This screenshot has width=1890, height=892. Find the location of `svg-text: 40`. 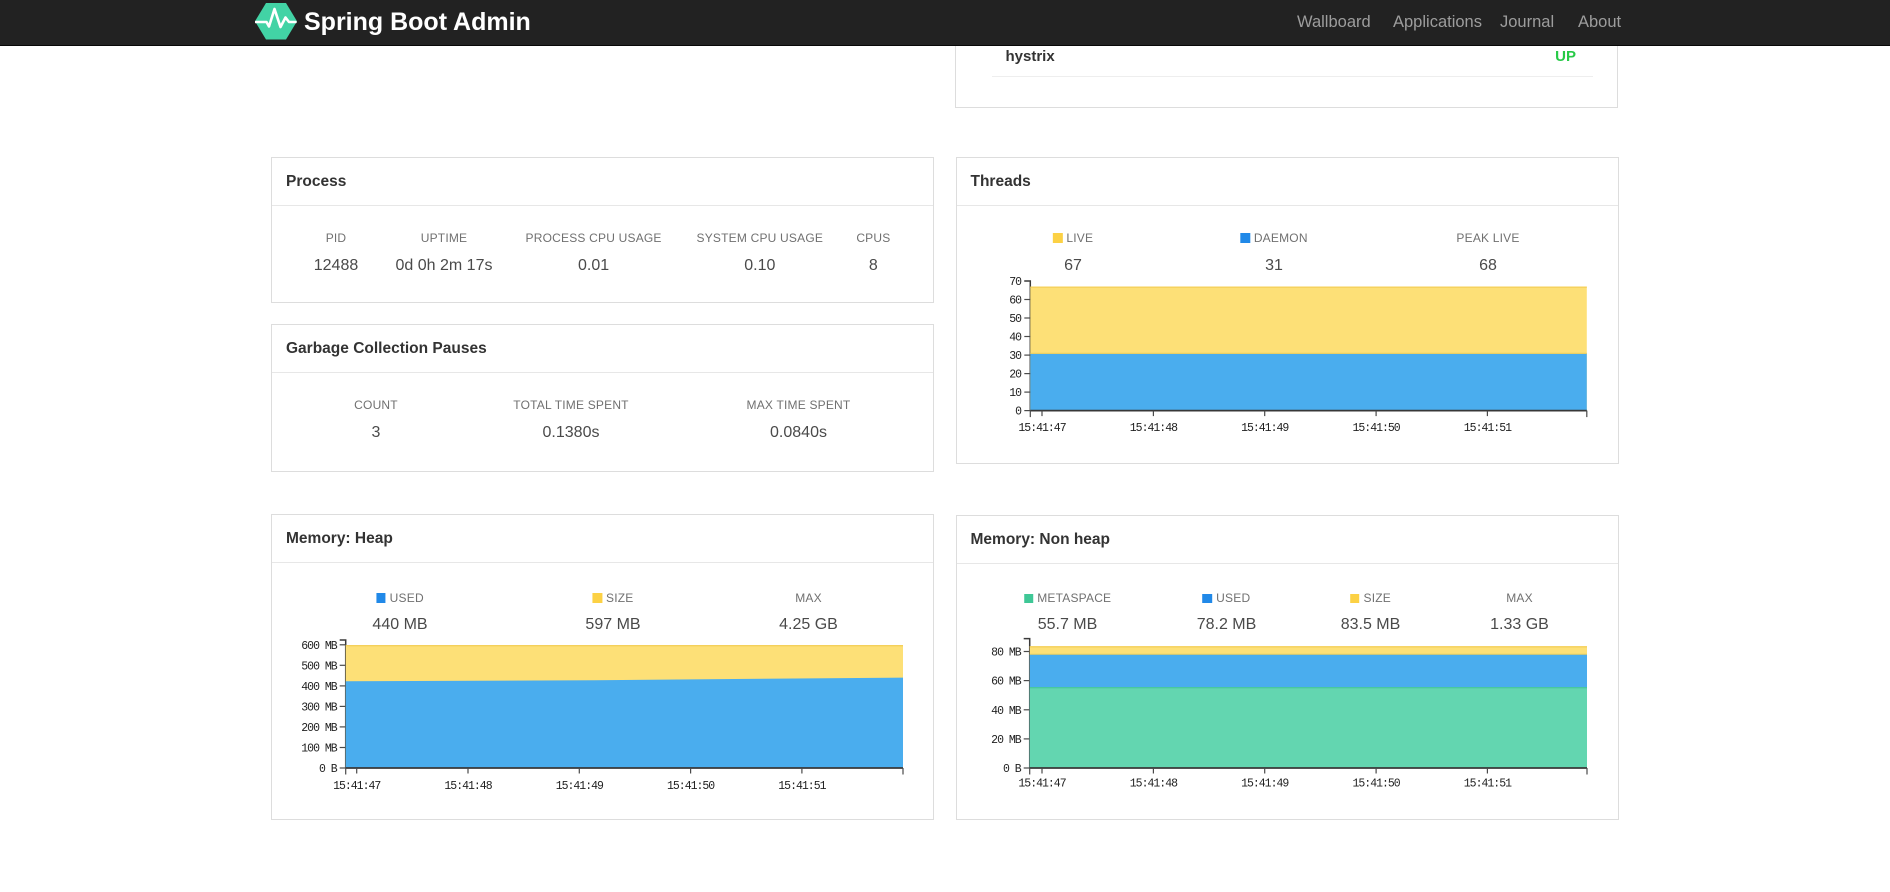

svg-text: 40 is located at coordinates (1015, 338).